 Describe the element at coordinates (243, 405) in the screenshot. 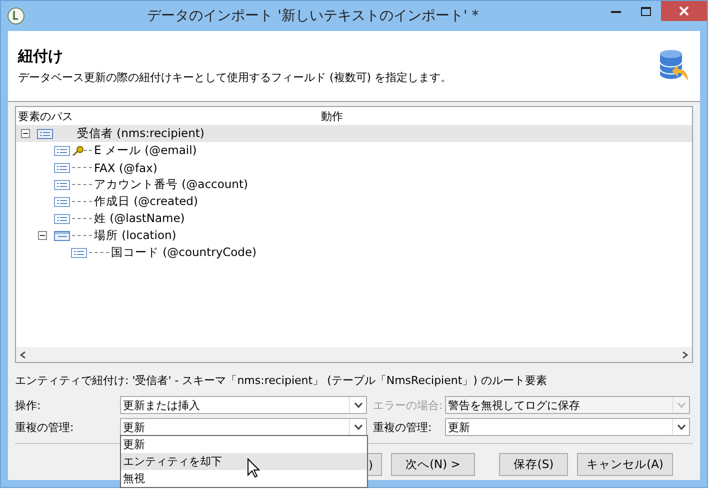

I see `dropdown-field: 更新または挿入` at that location.